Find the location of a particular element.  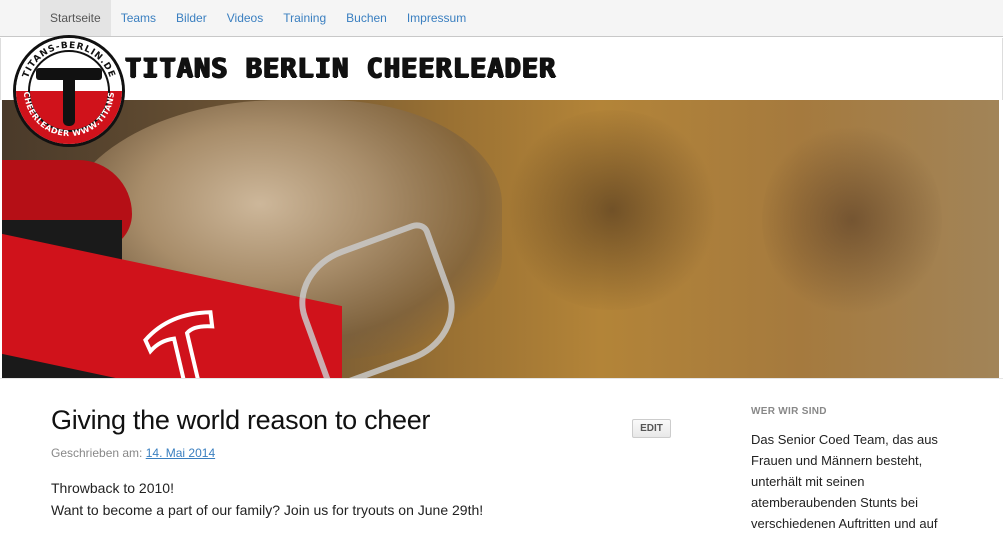

nav-link-impressum: Impressum is located at coordinates (436, 18).